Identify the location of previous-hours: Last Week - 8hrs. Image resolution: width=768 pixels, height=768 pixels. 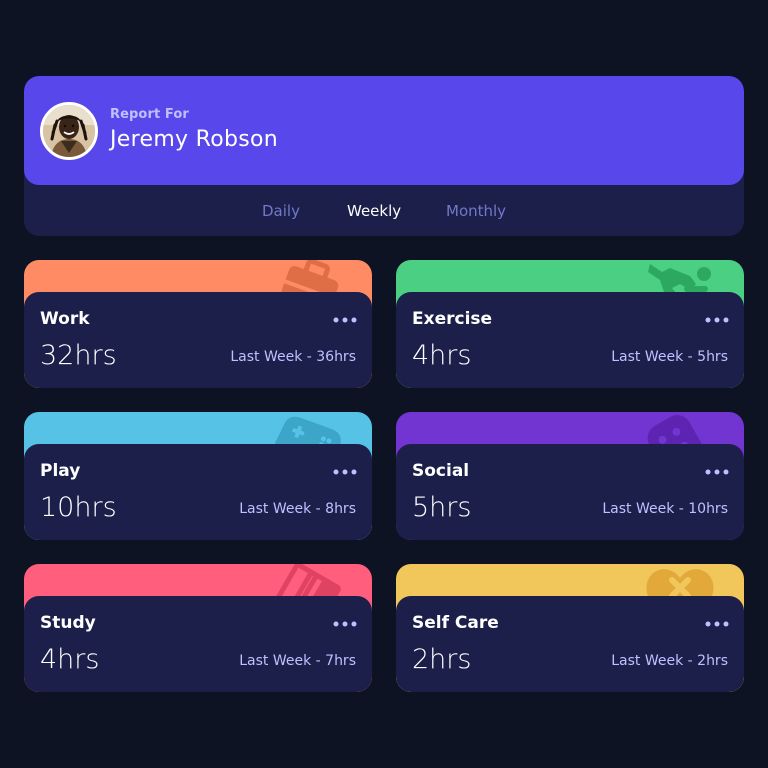
(297, 509).